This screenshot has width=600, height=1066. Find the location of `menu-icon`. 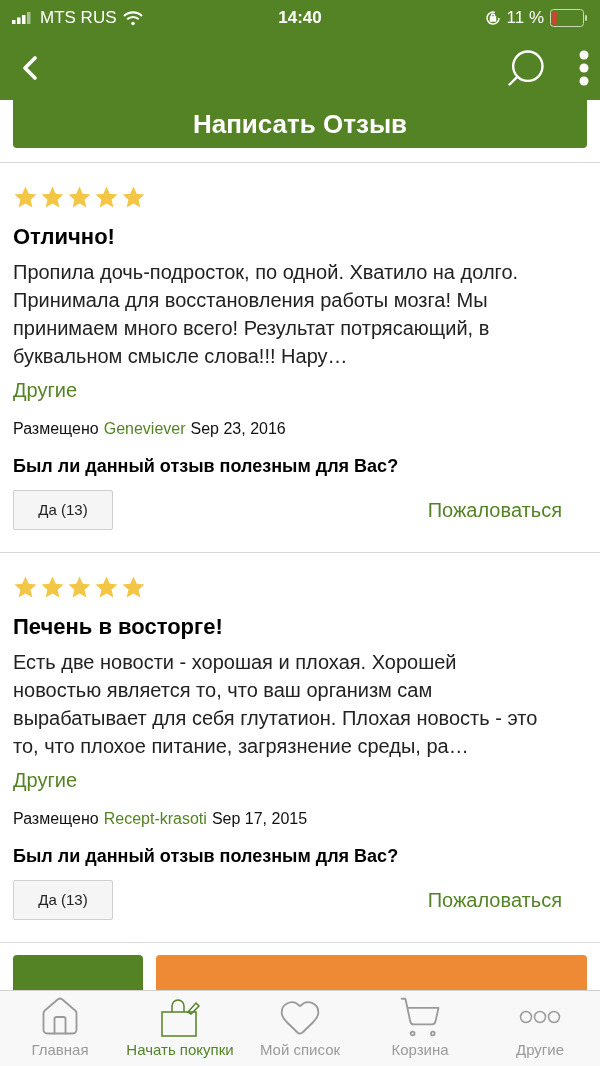

menu-icon is located at coordinates (584, 68).